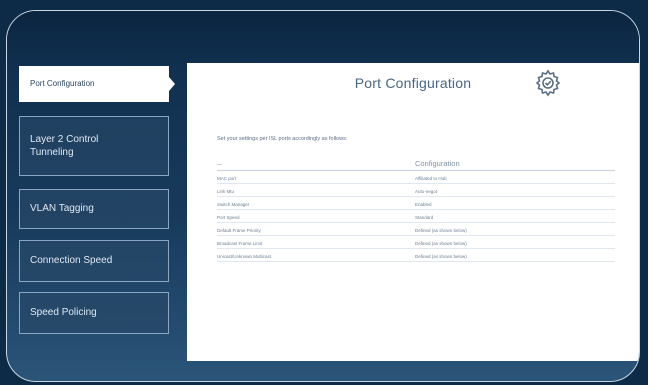 The image size is (648, 385). What do you see at coordinates (424, 217) in the screenshot?
I see `table-cell-value: Standard` at bounding box center [424, 217].